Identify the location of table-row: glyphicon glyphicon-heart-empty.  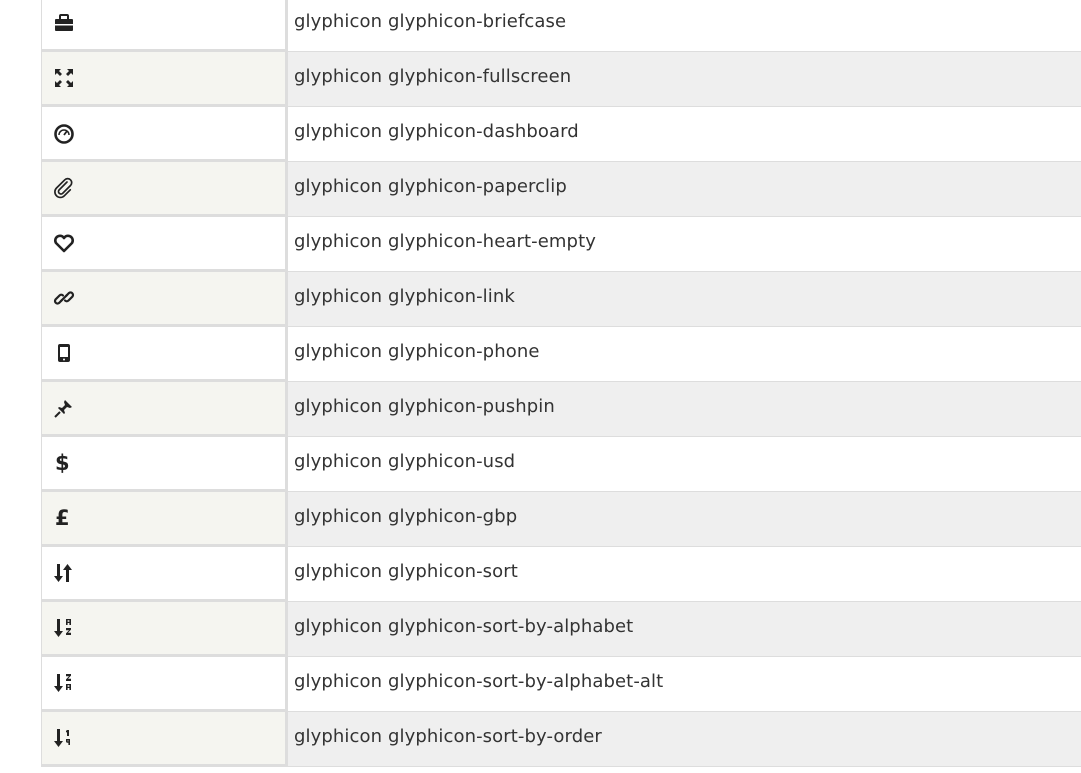
(540, 244).